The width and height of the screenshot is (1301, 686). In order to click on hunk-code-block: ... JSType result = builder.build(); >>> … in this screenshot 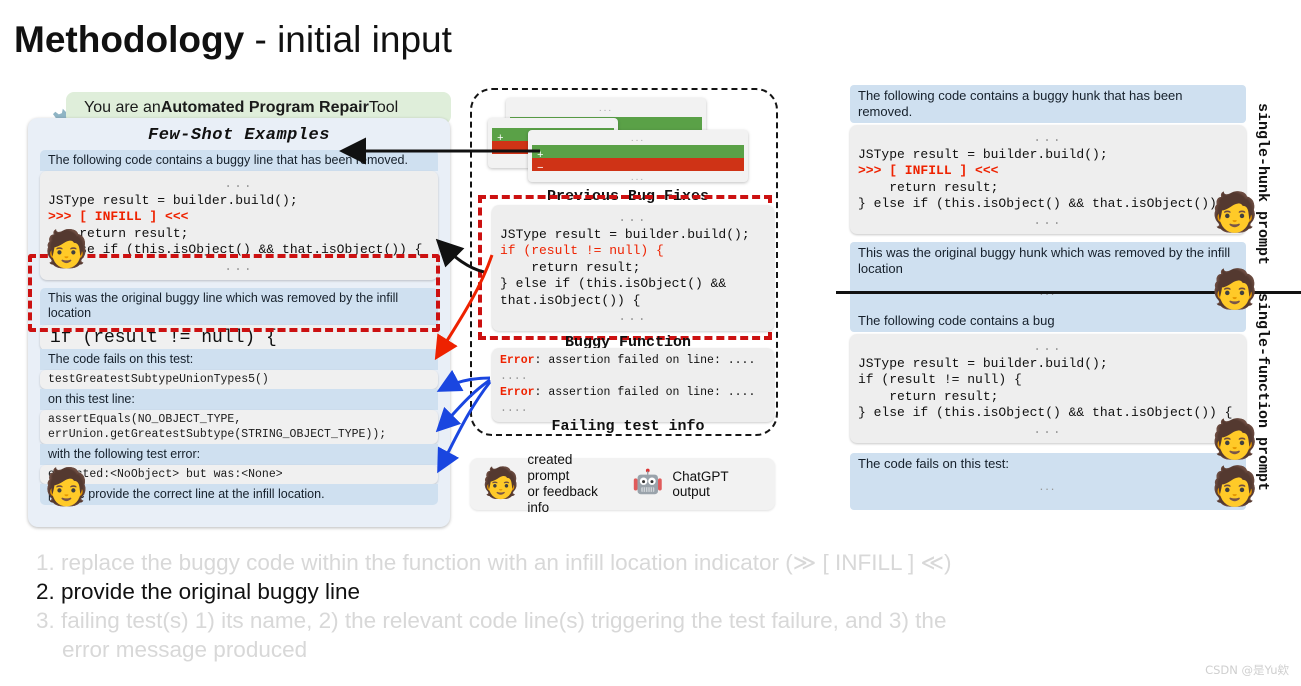, I will do `click(1048, 179)`.